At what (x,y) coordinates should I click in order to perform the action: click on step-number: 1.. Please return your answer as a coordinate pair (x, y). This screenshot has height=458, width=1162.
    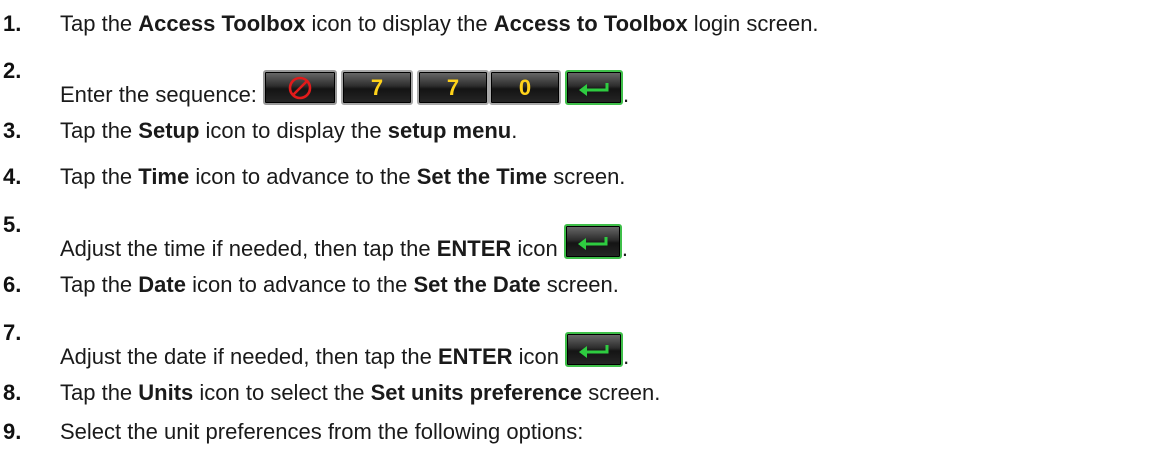
    Looking at the image, I should click on (12, 23).